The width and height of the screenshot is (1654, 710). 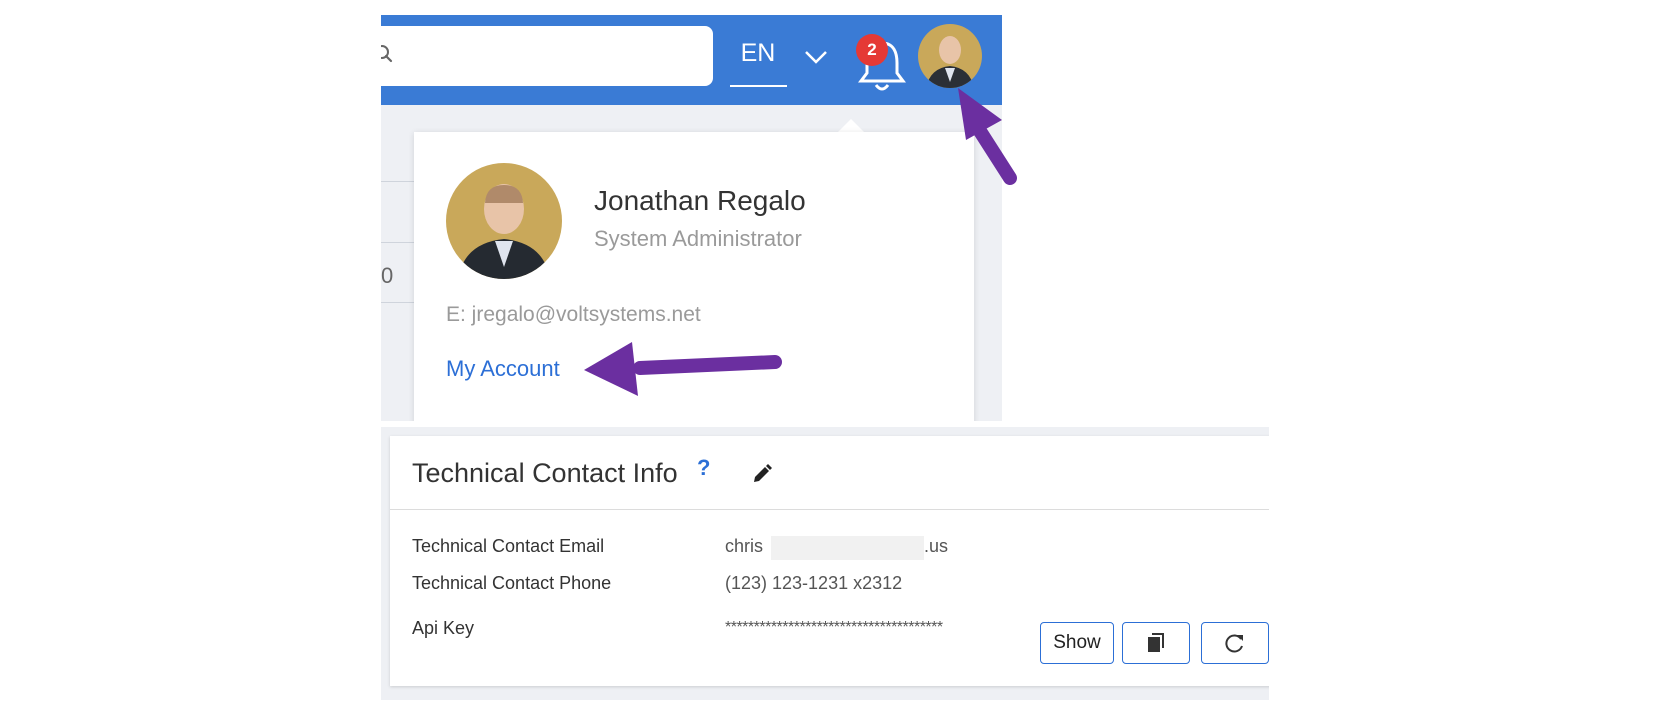 What do you see at coordinates (847, 548) in the screenshot?
I see `redacted-email-block` at bounding box center [847, 548].